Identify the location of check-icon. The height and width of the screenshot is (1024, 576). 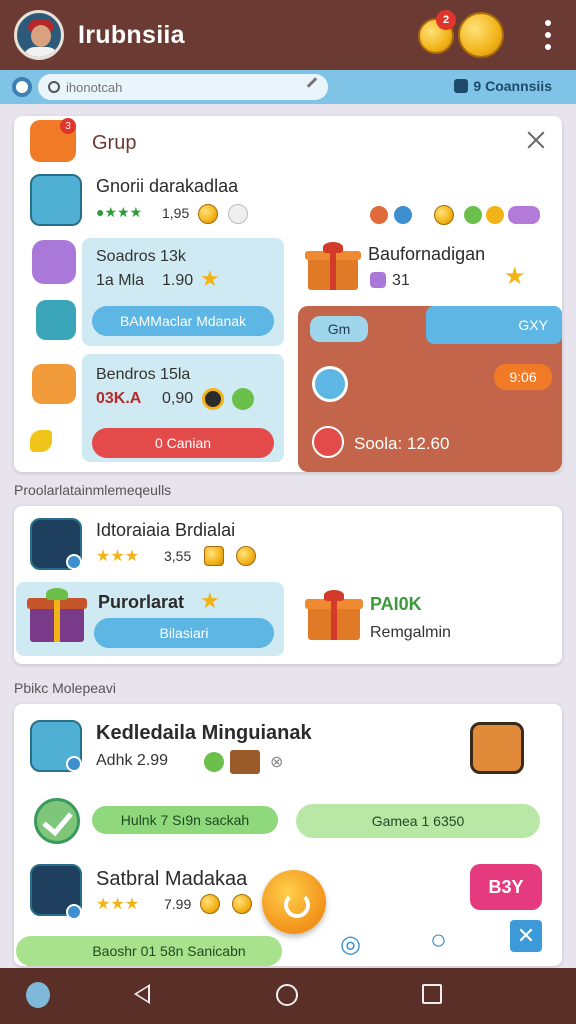
(57, 821).